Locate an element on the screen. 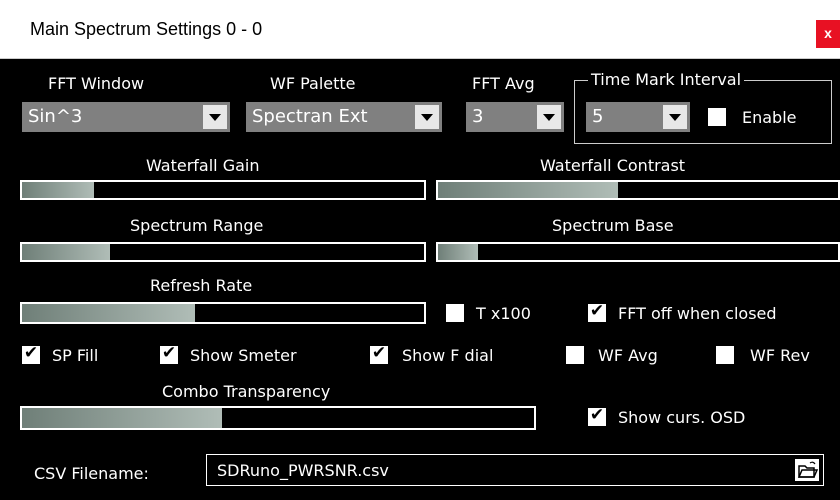 This screenshot has width=840, height=500. wf-palette-combo: Spectran Ext is located at coordinates (344, 117).